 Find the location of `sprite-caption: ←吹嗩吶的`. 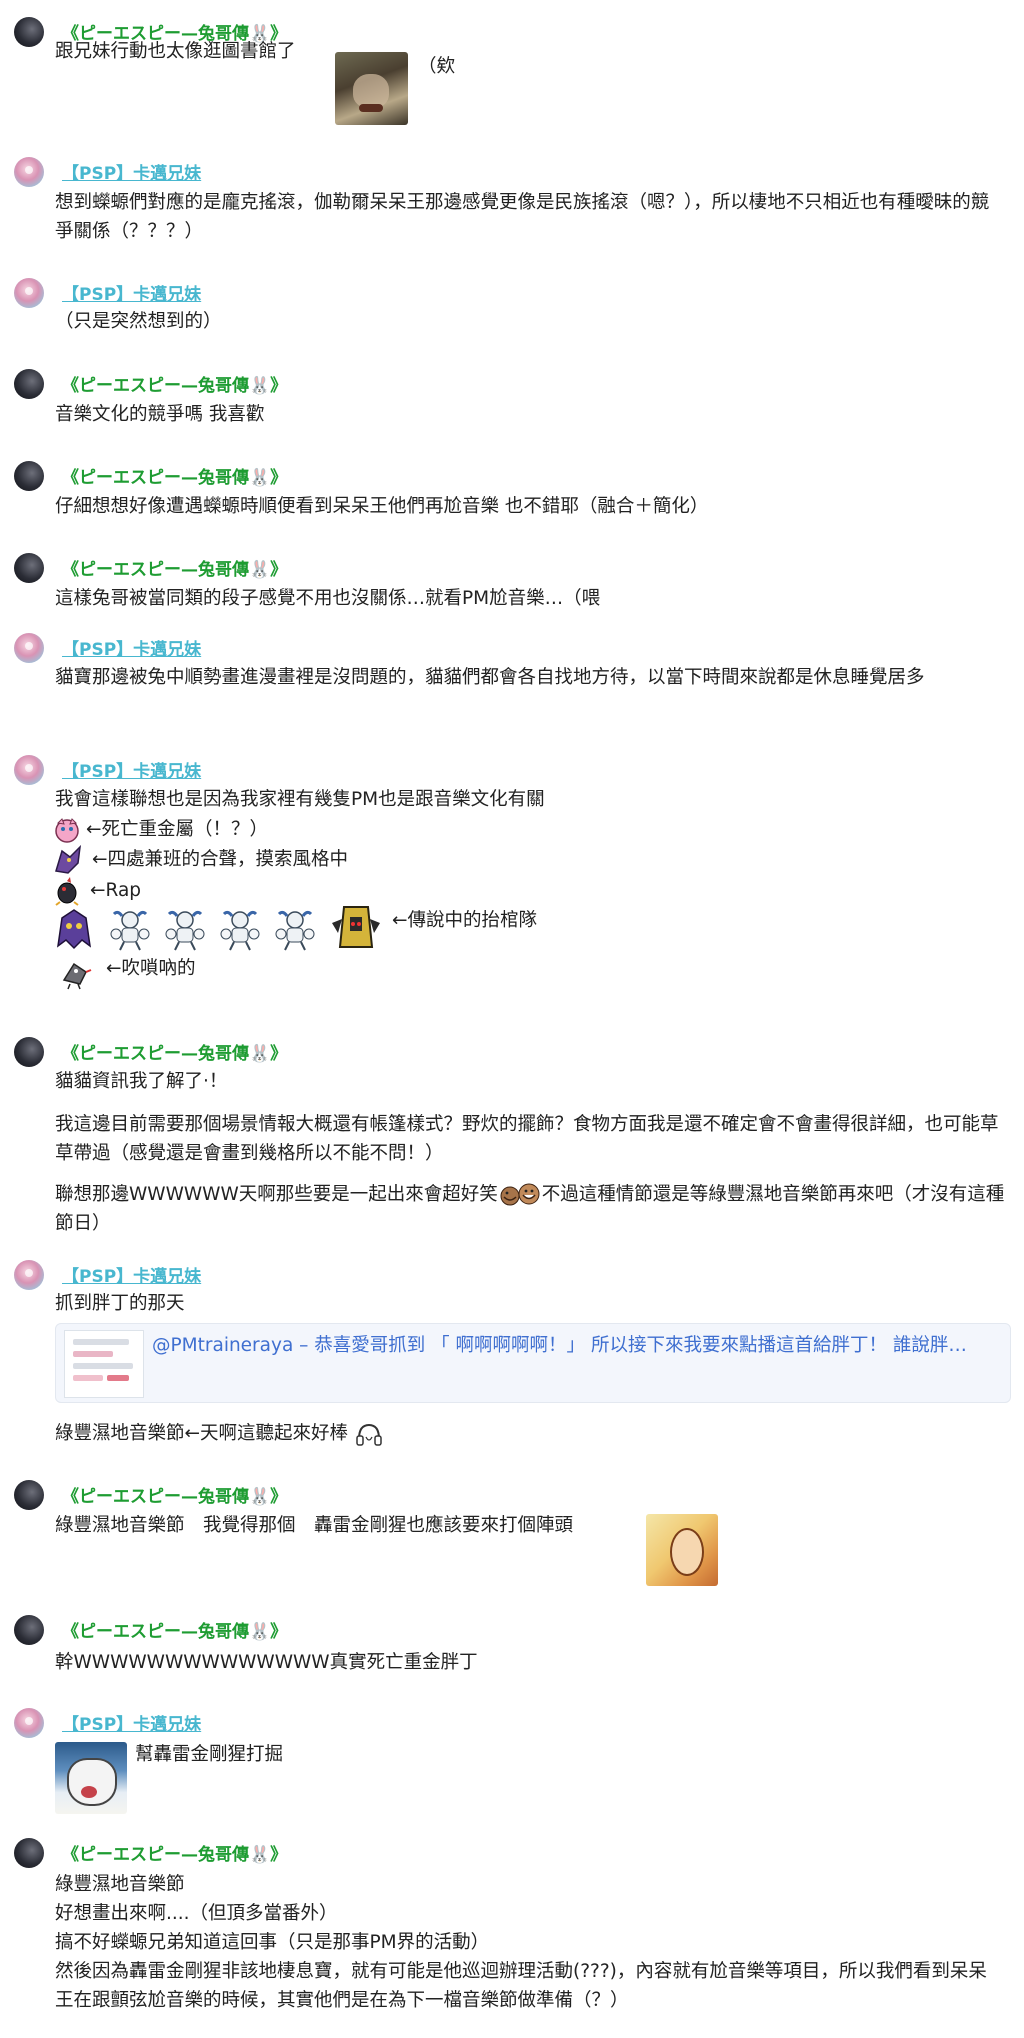

sprite-caption: ←吹嗩吶的 is located at coordinates (151, 968).